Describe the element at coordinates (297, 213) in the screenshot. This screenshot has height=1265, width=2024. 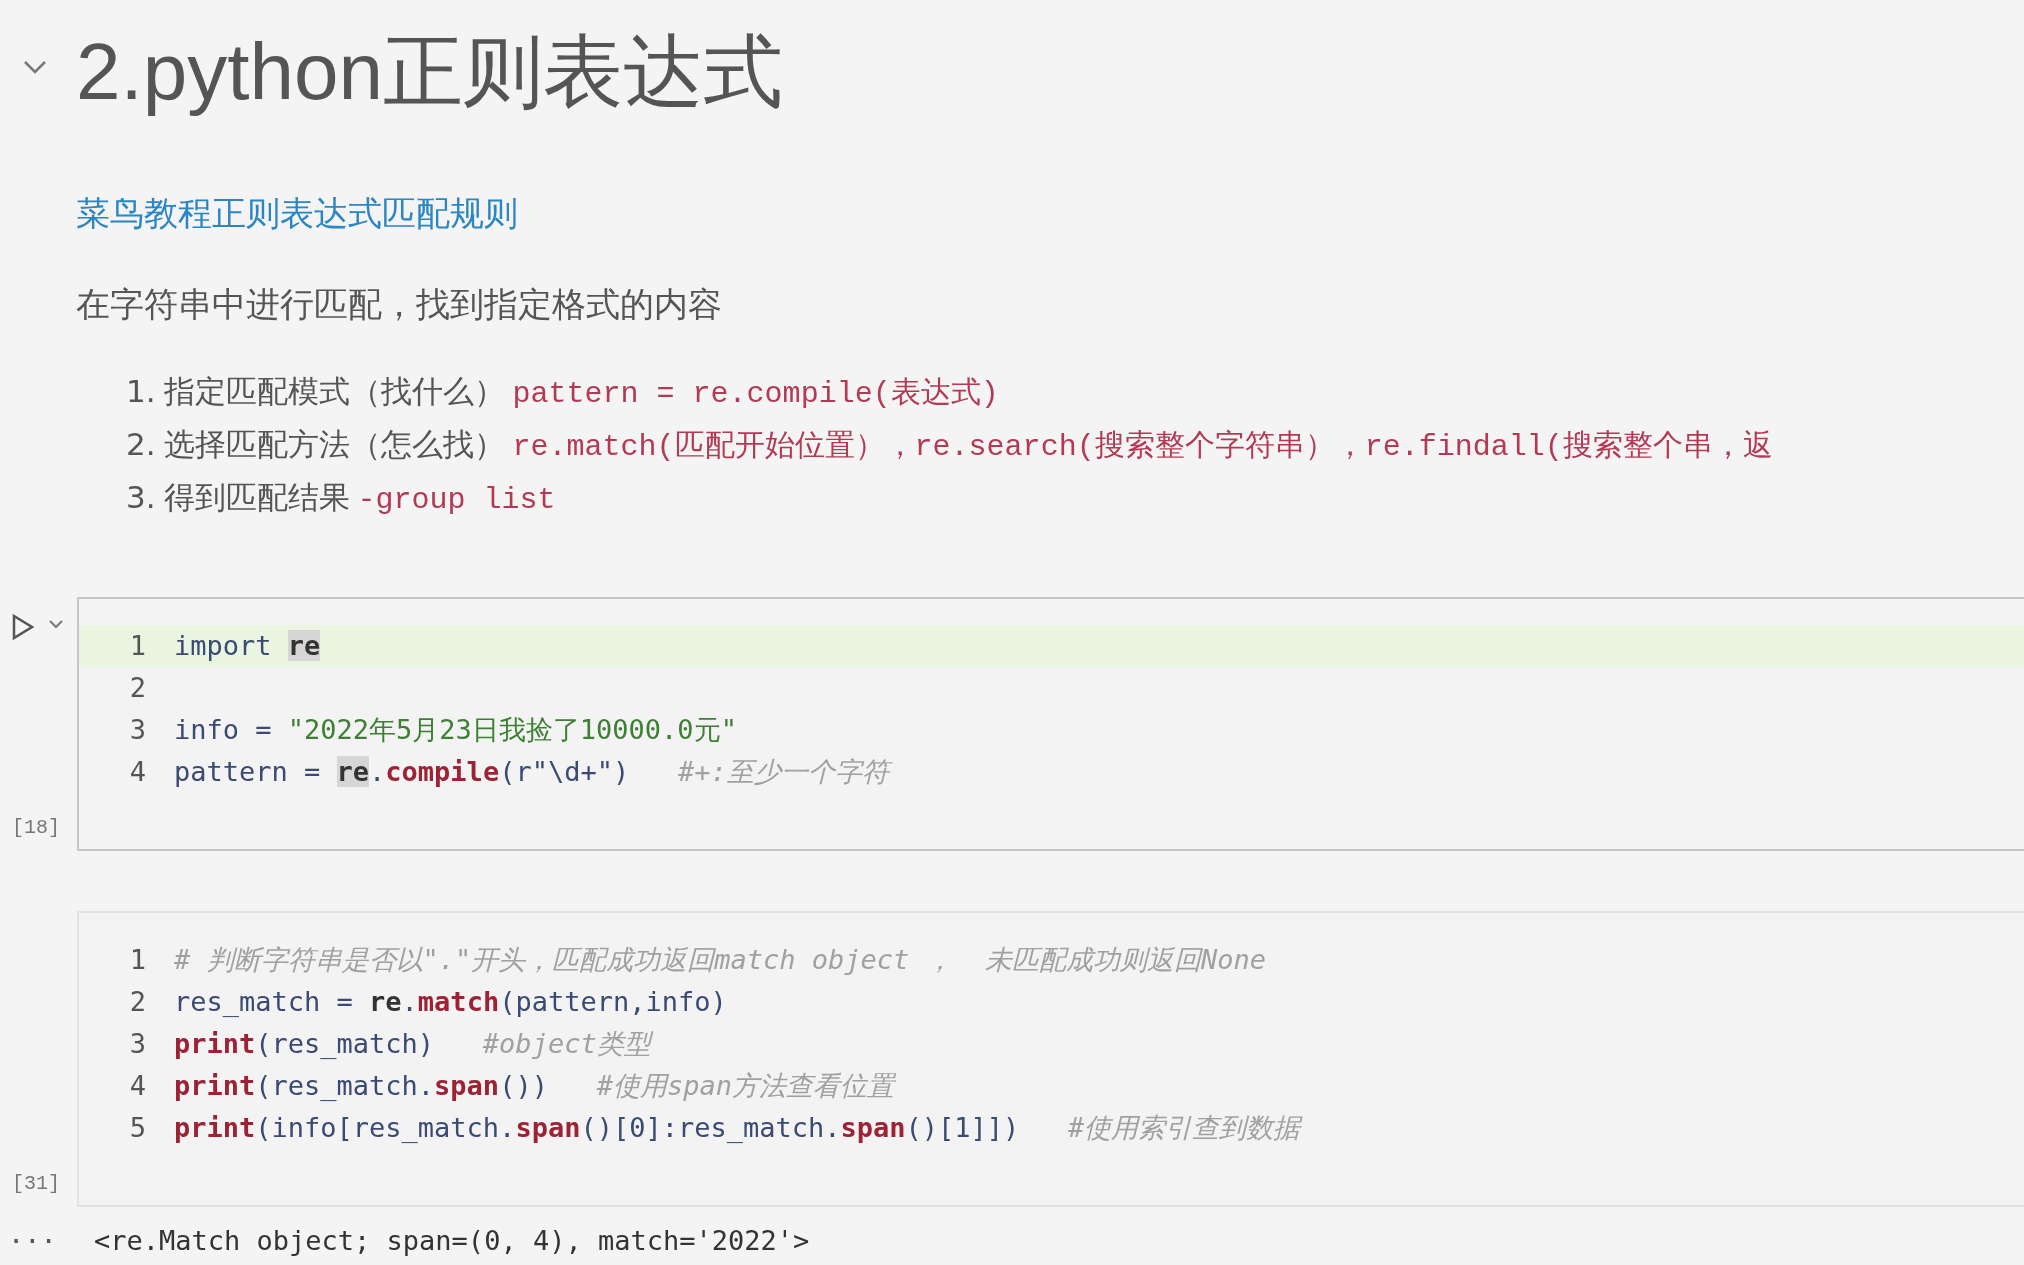
I see `tutorial-link: 菜鸟教程正则表达式匹配规则` at that location.